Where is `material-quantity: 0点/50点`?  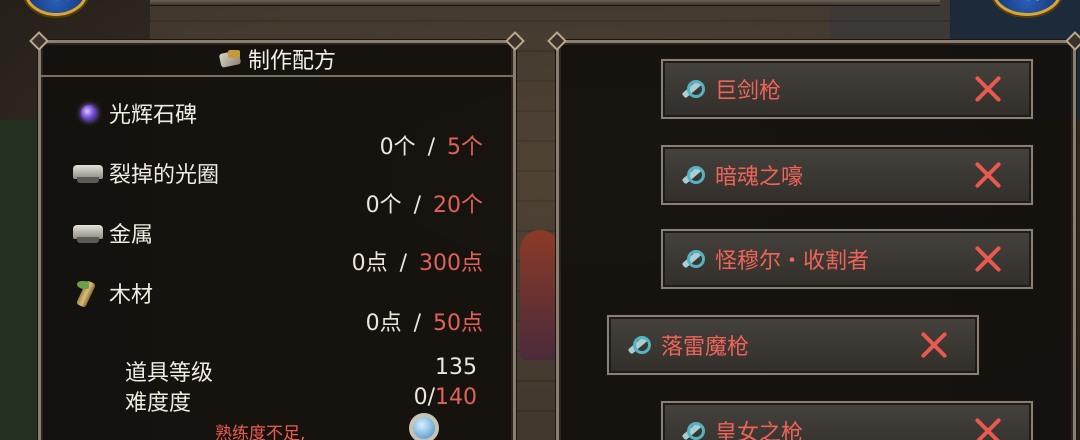
material-quantity: 0点/50点 is located at coordinates (424, 323).